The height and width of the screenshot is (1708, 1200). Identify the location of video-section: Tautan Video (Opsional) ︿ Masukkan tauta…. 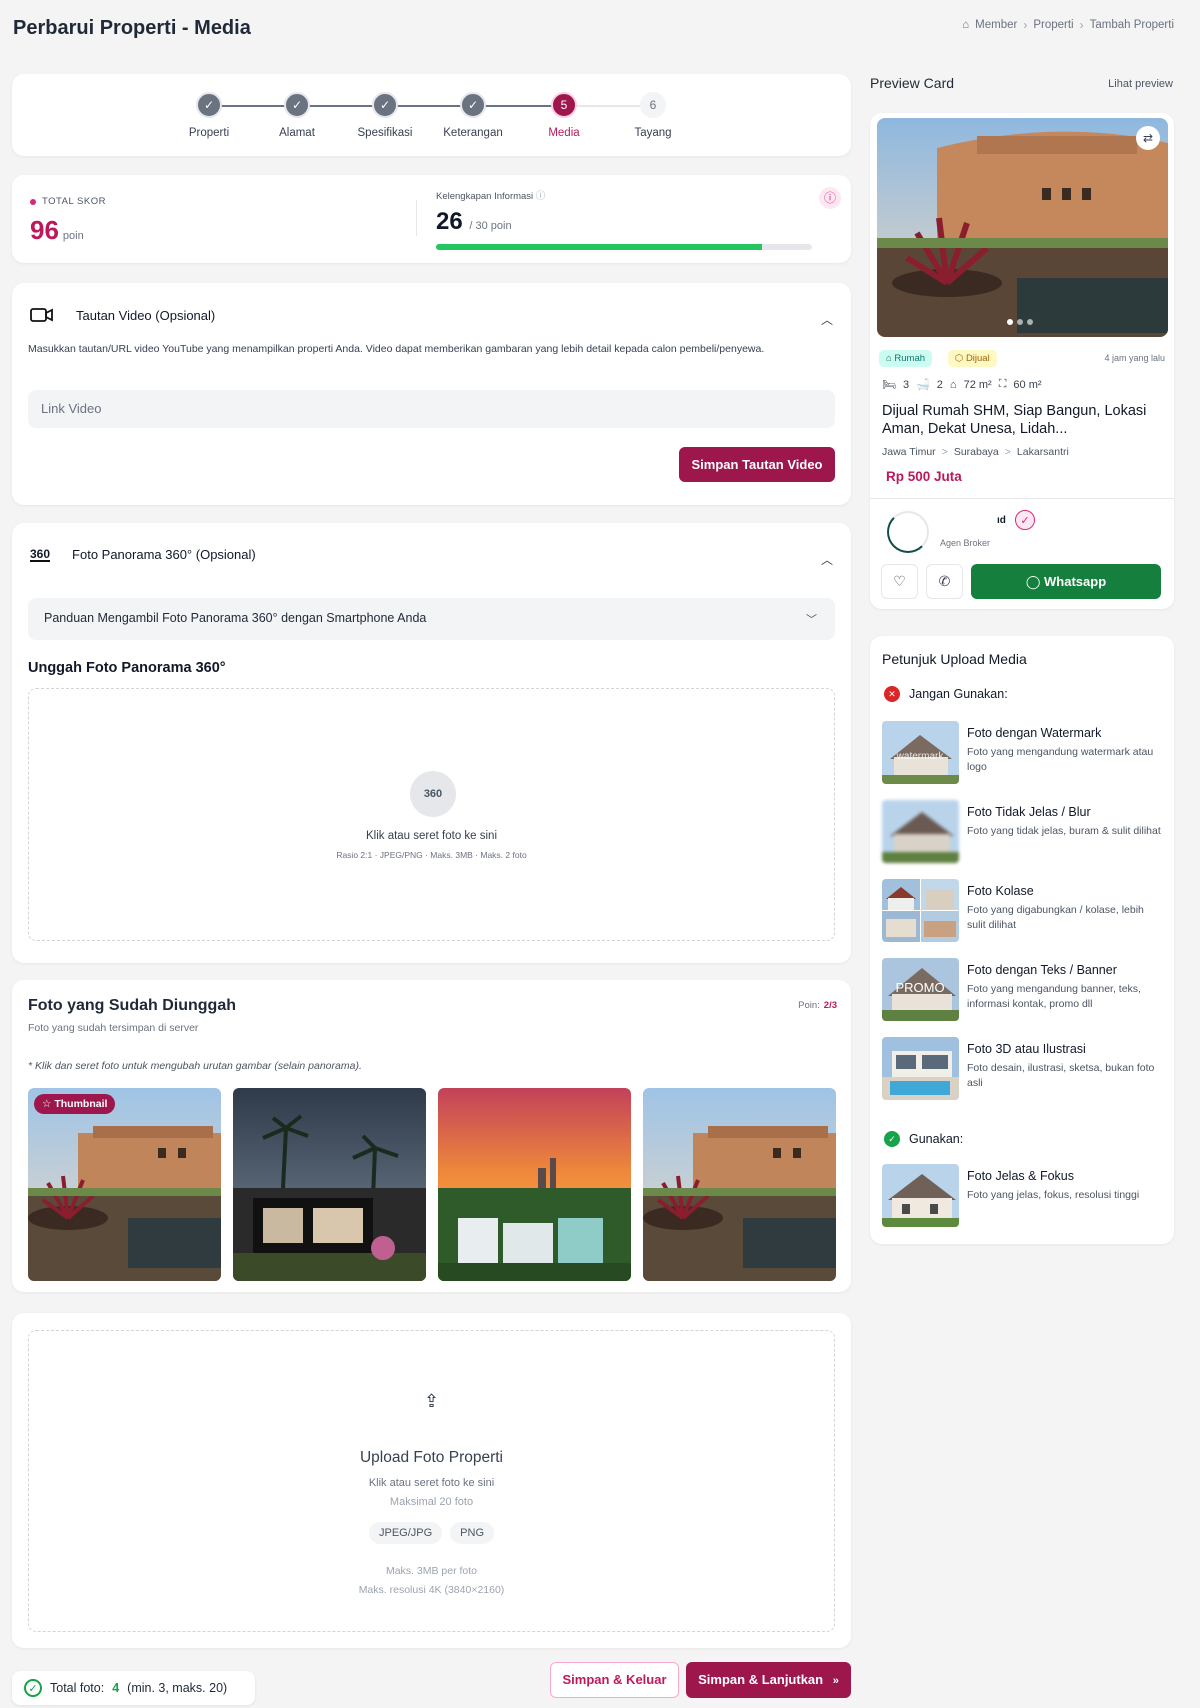
(431, 394).